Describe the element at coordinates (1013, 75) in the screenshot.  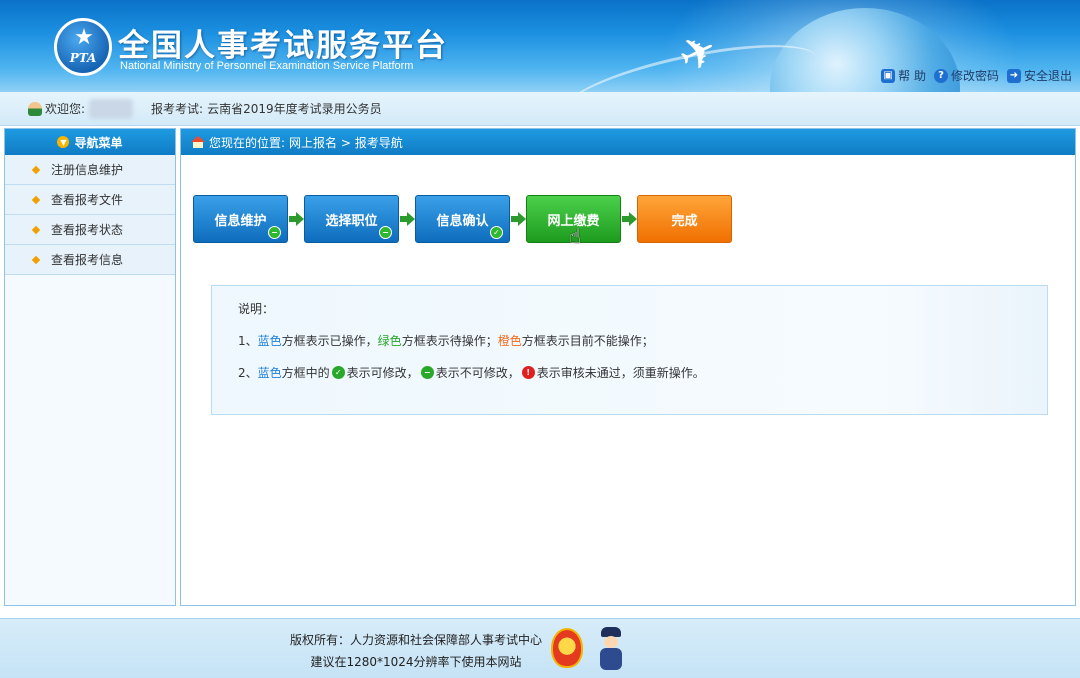
I see `exit-icon: ➜` at that location.